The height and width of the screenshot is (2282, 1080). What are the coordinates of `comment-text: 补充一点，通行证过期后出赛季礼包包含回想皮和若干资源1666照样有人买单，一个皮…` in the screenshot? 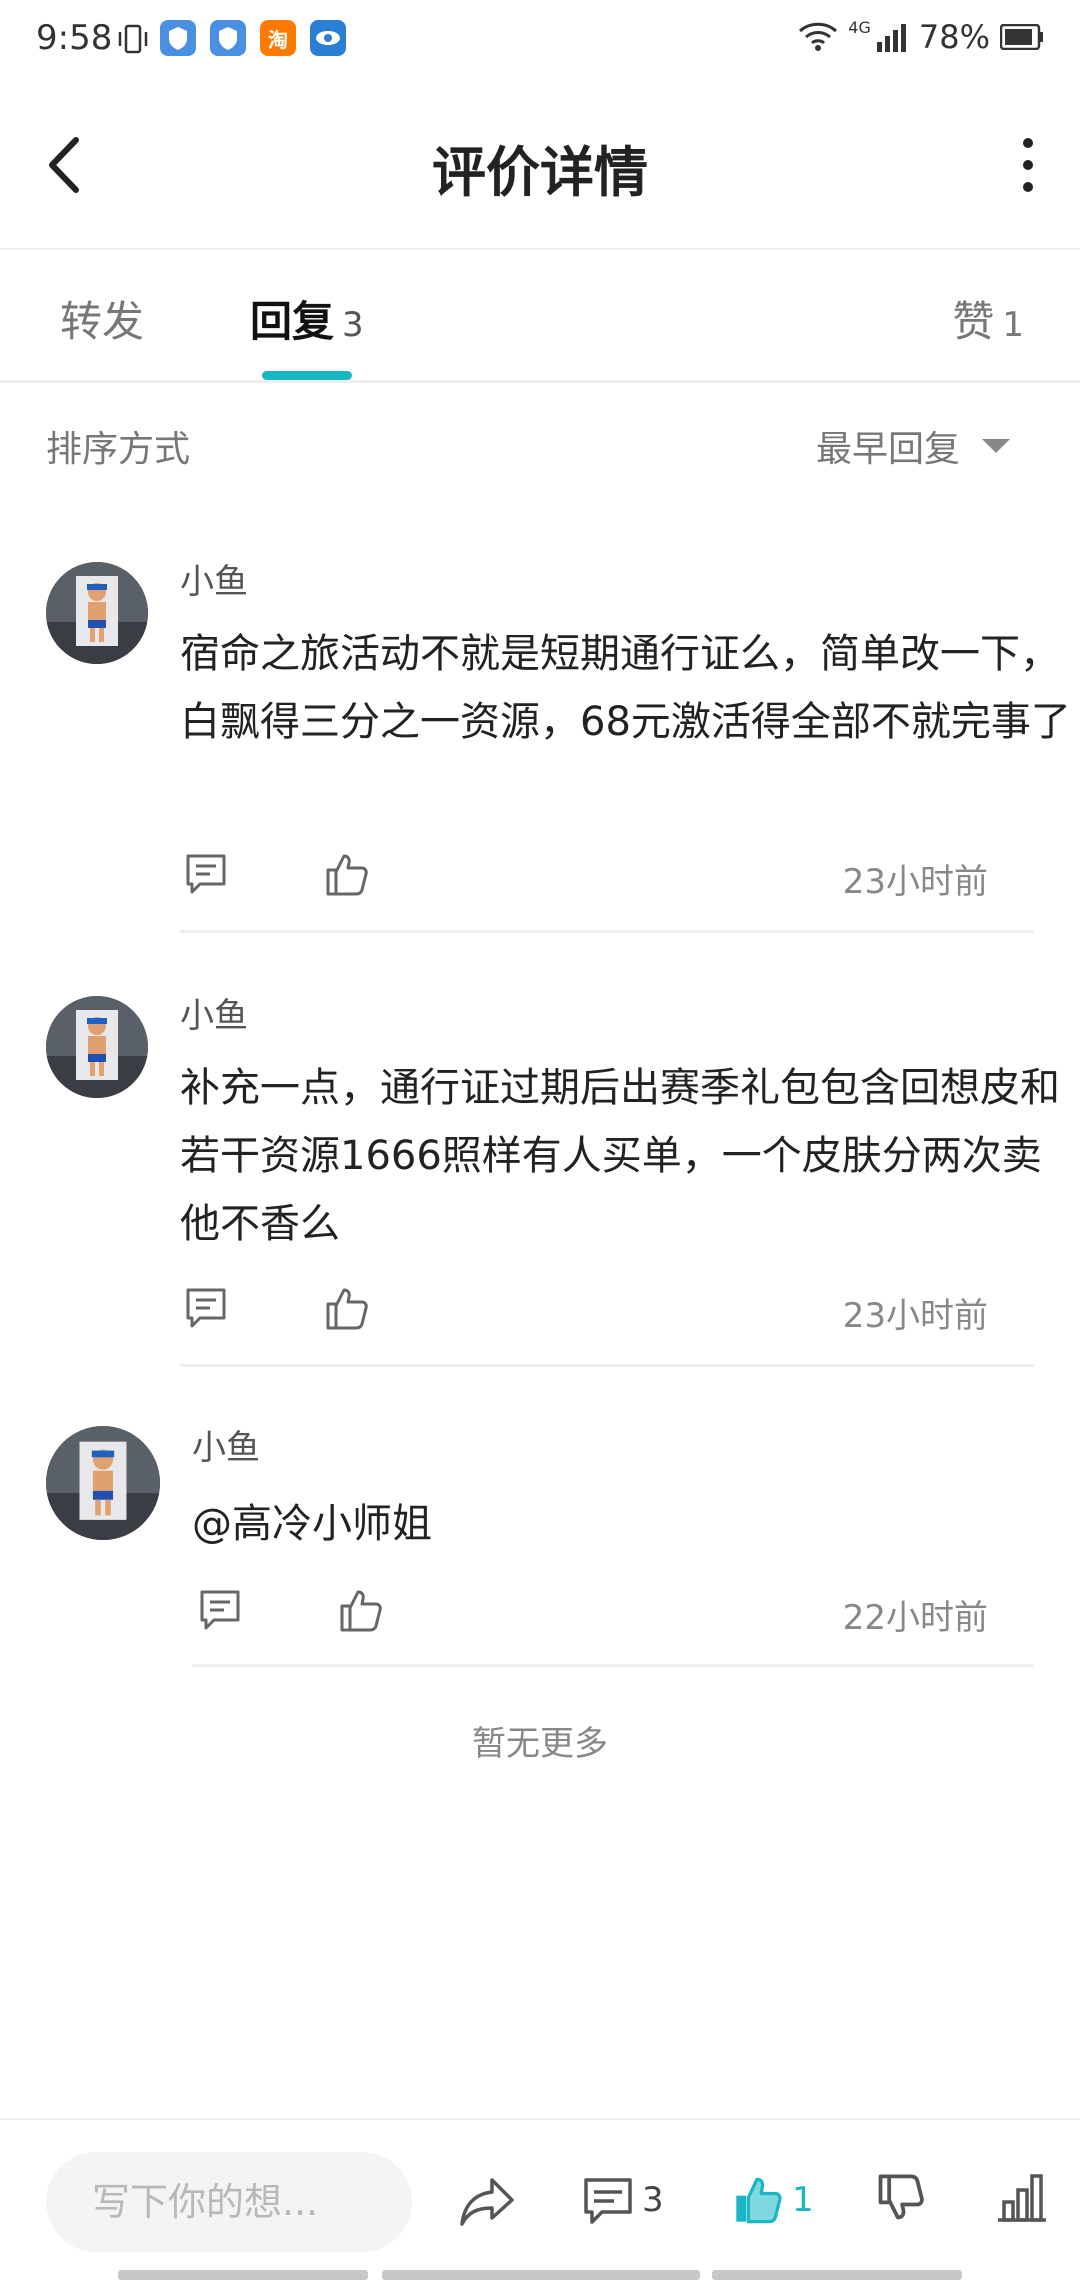 It's located at (620, 1156).